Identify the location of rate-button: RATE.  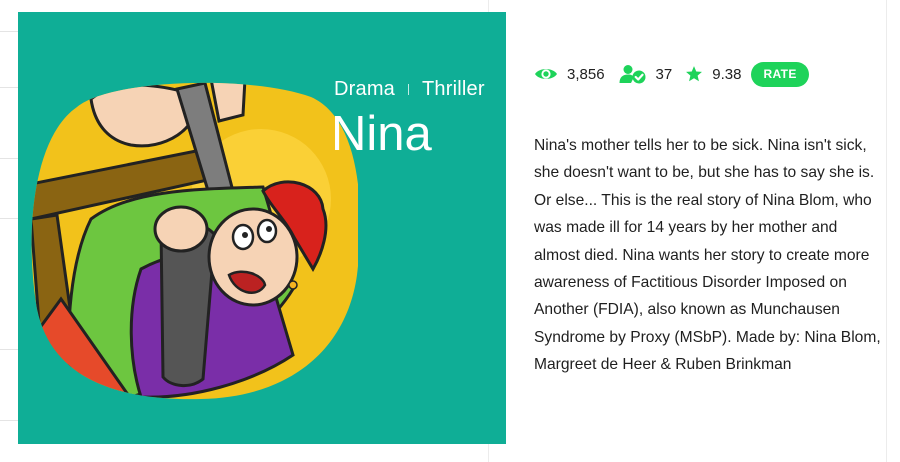
(780, 74).